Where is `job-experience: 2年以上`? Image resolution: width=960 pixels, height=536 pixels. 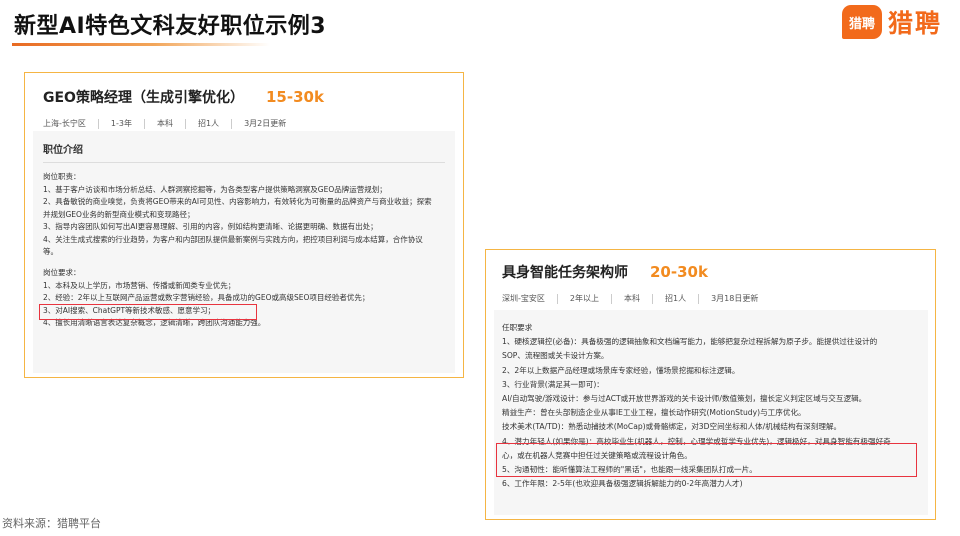
job-experience: 2年以上 is located at coordinates (583, 299).